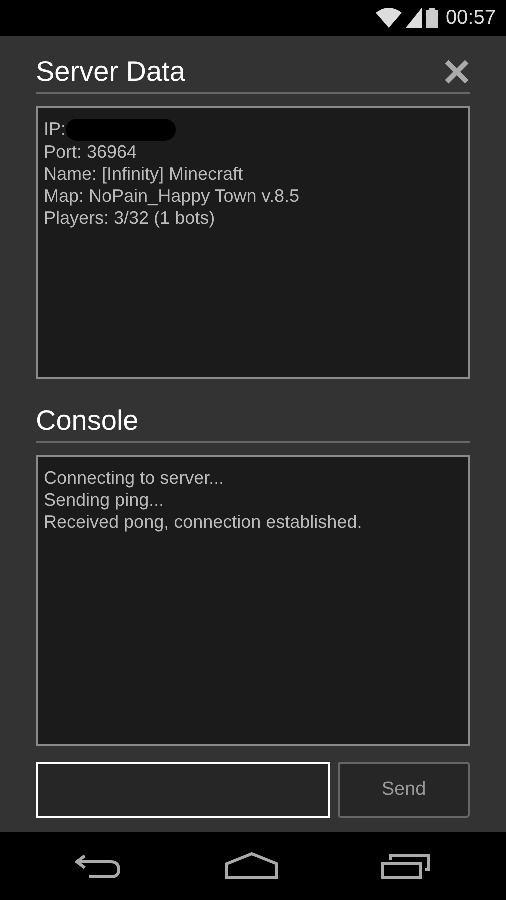 This screenshot has width=506, height=900. I want to click on console-line: Received pong, connection established., so click(204, 522).